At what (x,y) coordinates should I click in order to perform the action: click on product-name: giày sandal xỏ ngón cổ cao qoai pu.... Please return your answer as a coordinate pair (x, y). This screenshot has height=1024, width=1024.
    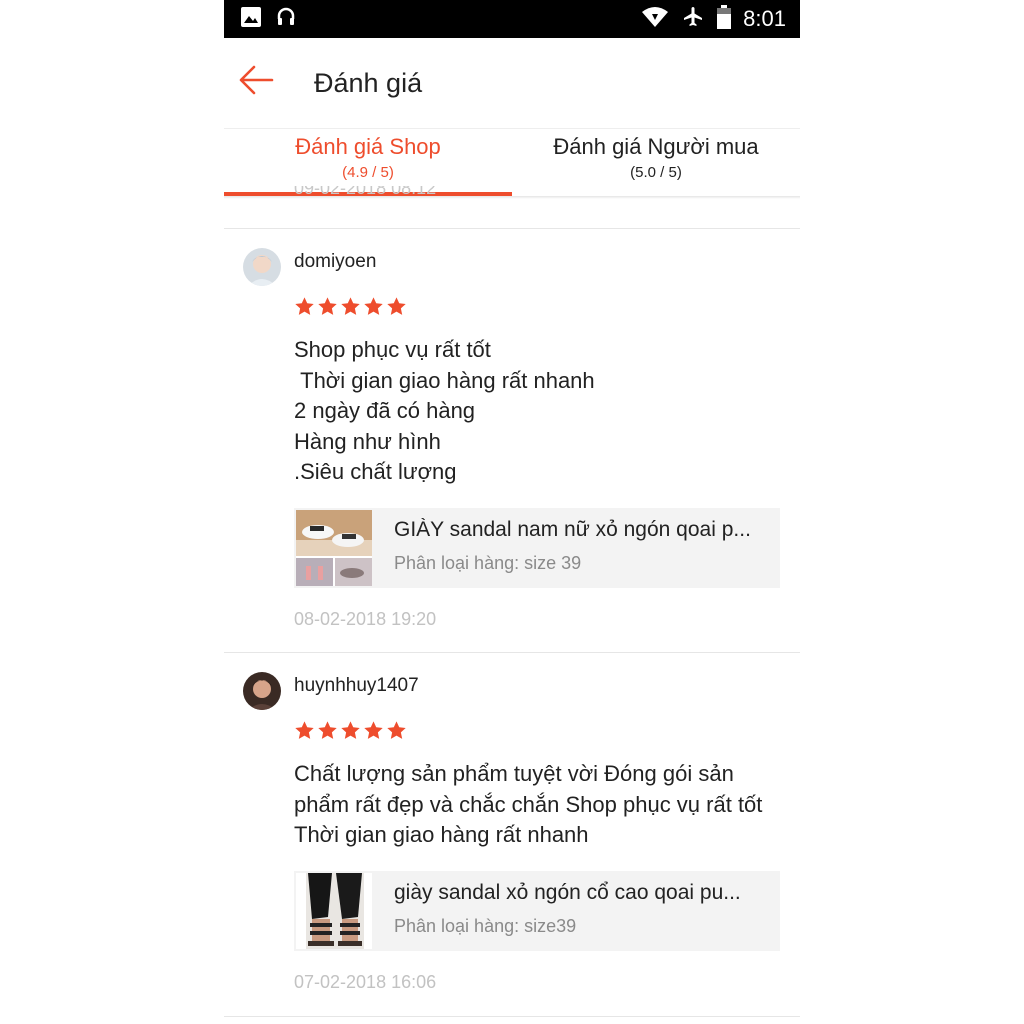
    Looking at the image, I should click on (567, 892).